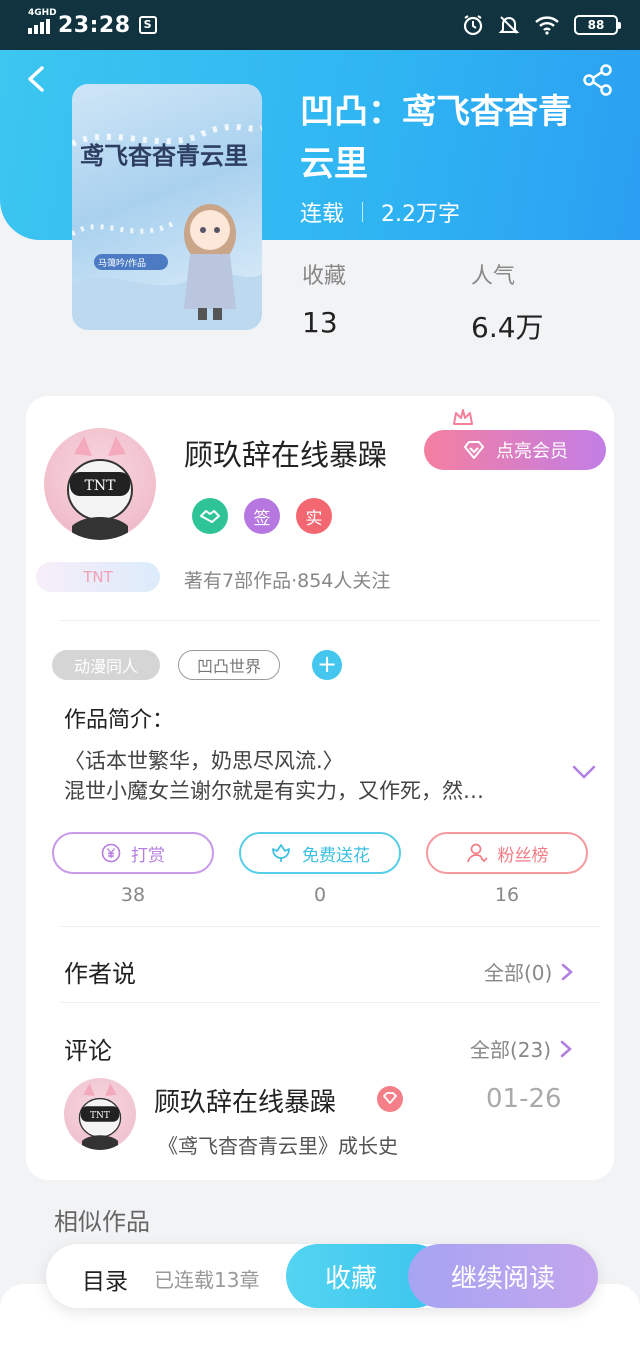 The image size is (640, 1351). What do you see at coordinates (507, 327) in the screenshot?
I see `popularity-value: 6.4万` at bounding box center [507, 327].